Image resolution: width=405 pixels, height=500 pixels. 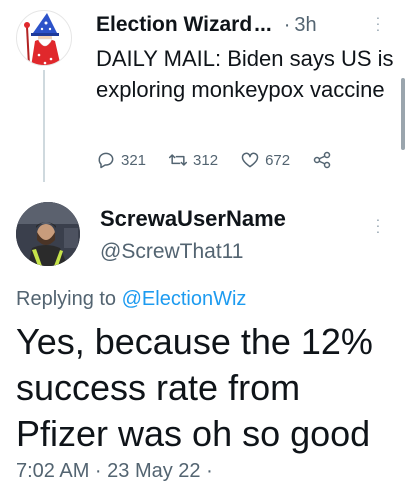 I want to click on reply-handle: @ScrewThat11, so click(x=171, y=252).